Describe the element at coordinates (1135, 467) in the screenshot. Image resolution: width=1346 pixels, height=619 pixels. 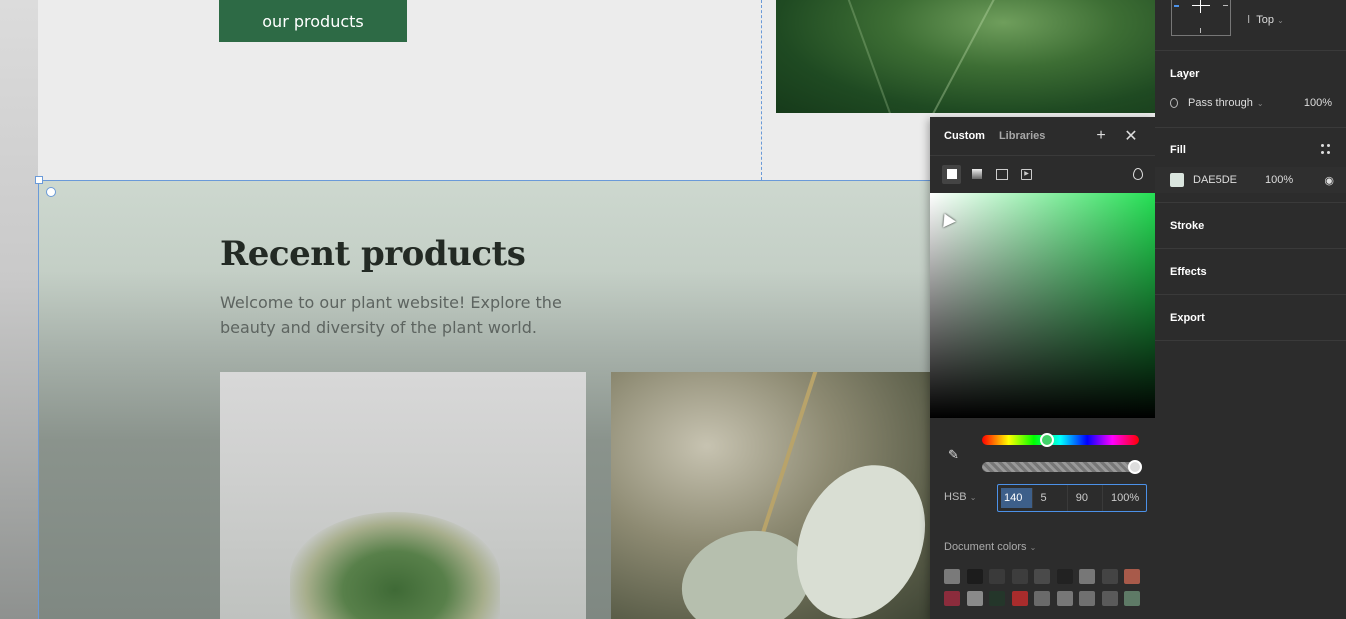
I see `alpha-slider-knob` at that location.